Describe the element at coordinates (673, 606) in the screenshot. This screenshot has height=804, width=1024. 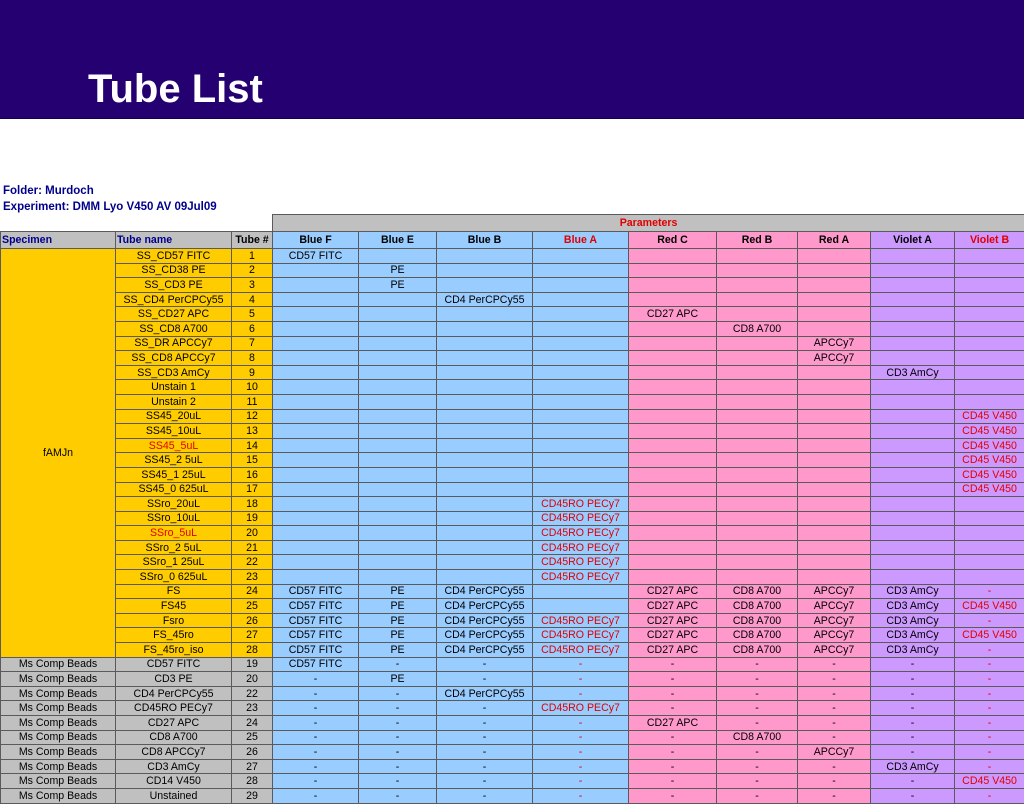
I see `param-cell-red-c: CD27 APC` at that location.